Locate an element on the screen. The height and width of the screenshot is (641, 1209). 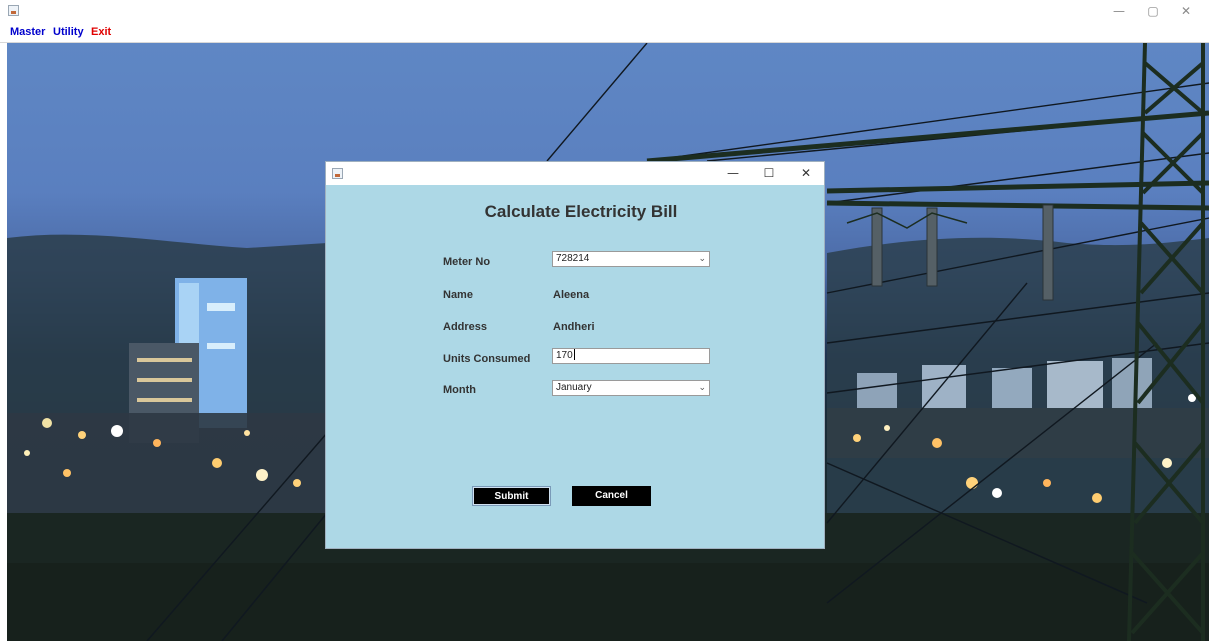
name-label: Name is located at coordinates (458, 295).